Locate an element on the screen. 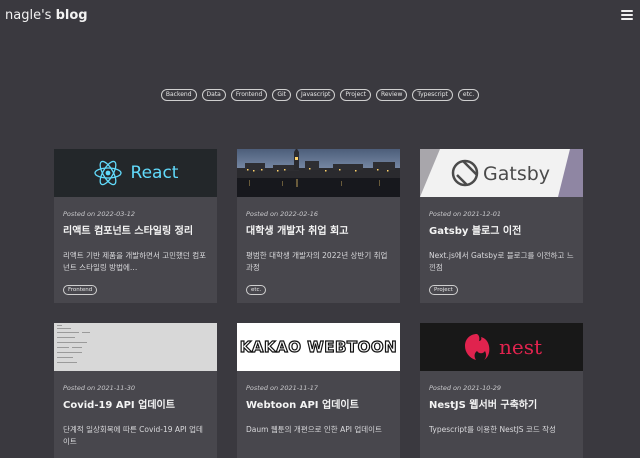 The height and width of the screenshot is (458, 640). tag-javascript: Javascript is located at coordinates (316, 95).